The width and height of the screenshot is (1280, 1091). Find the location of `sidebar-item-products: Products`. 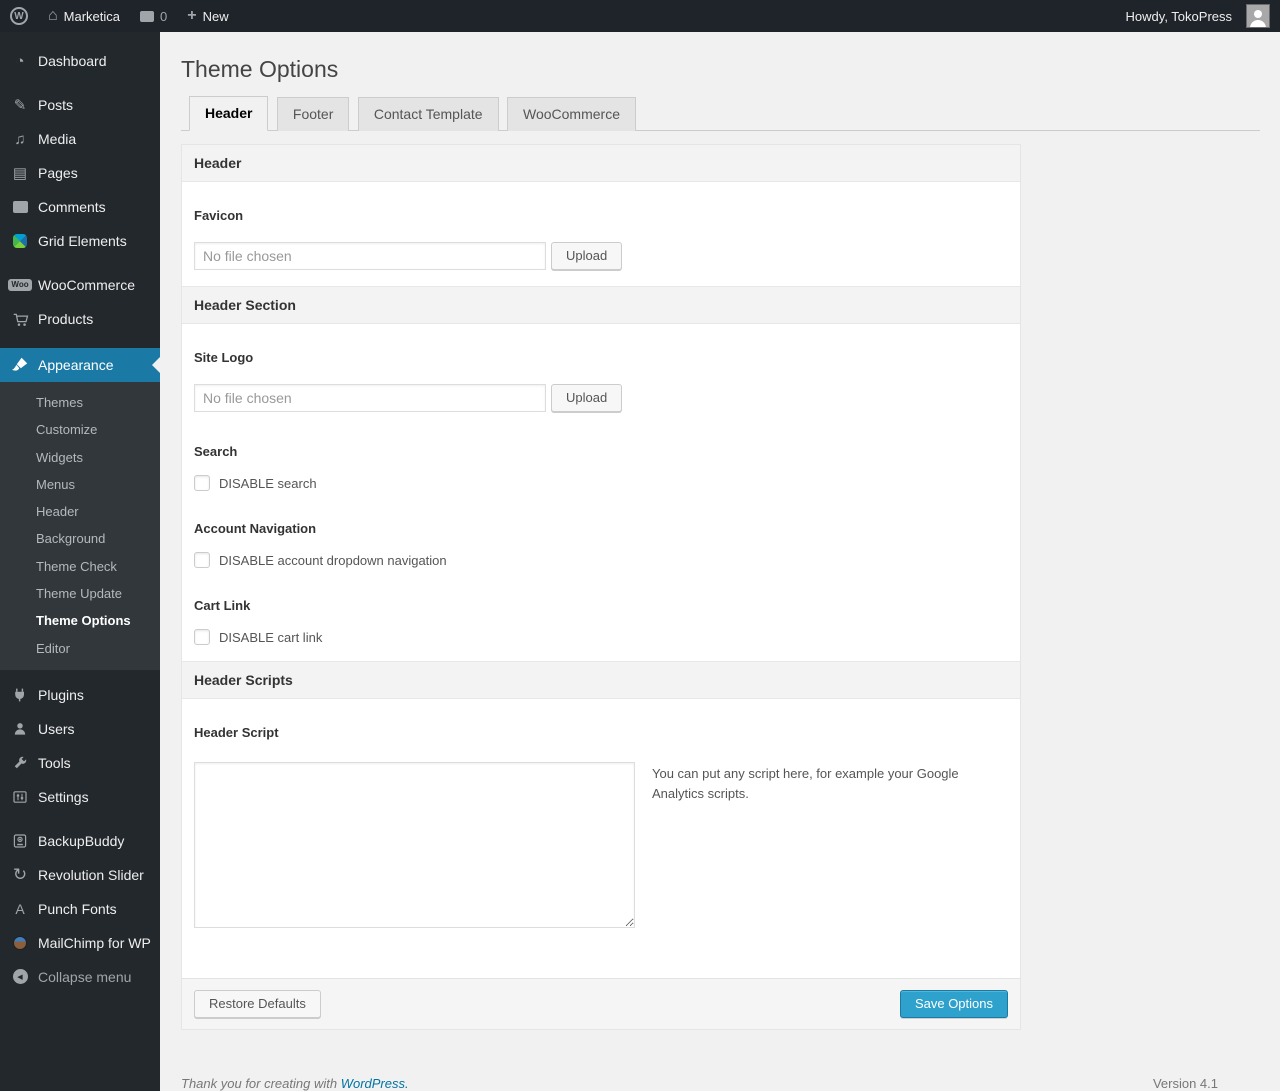

sidebar-item-products: Products is located at coordinates (80, 319).